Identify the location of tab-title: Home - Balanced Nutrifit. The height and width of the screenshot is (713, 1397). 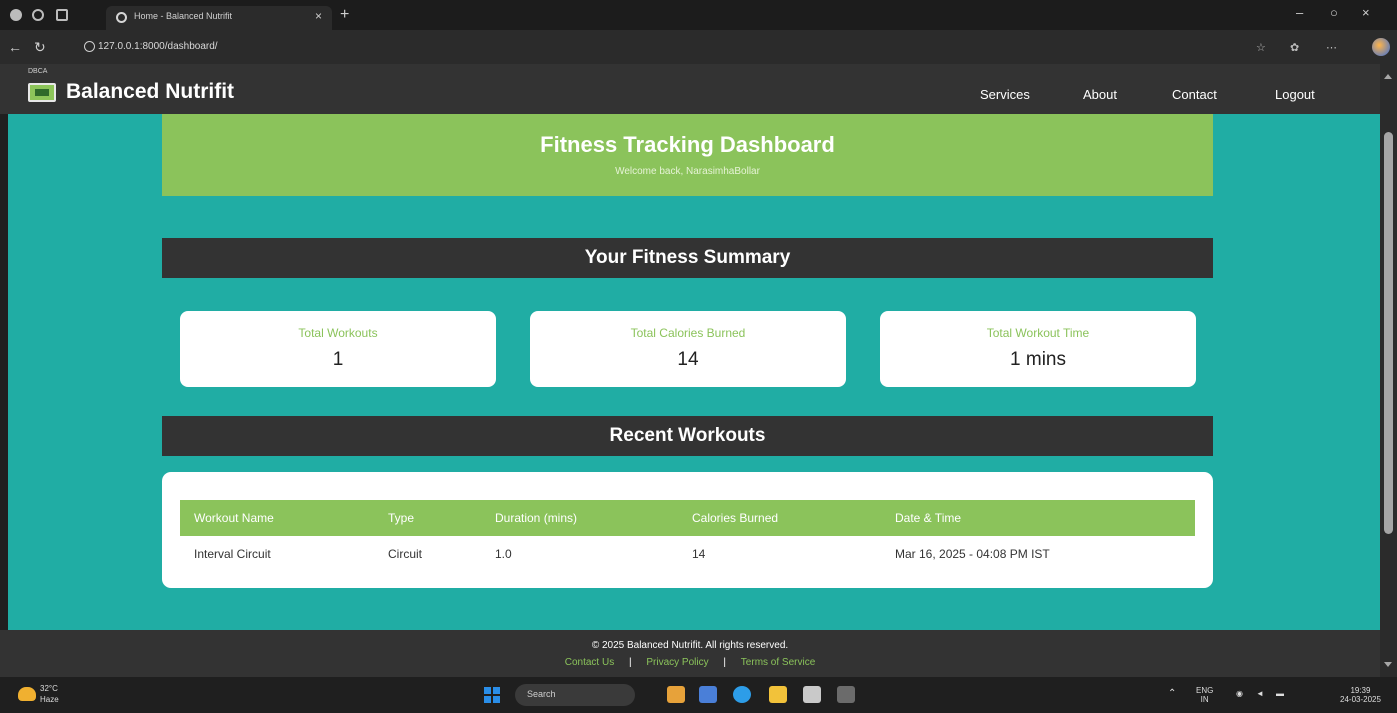
(183, 16).